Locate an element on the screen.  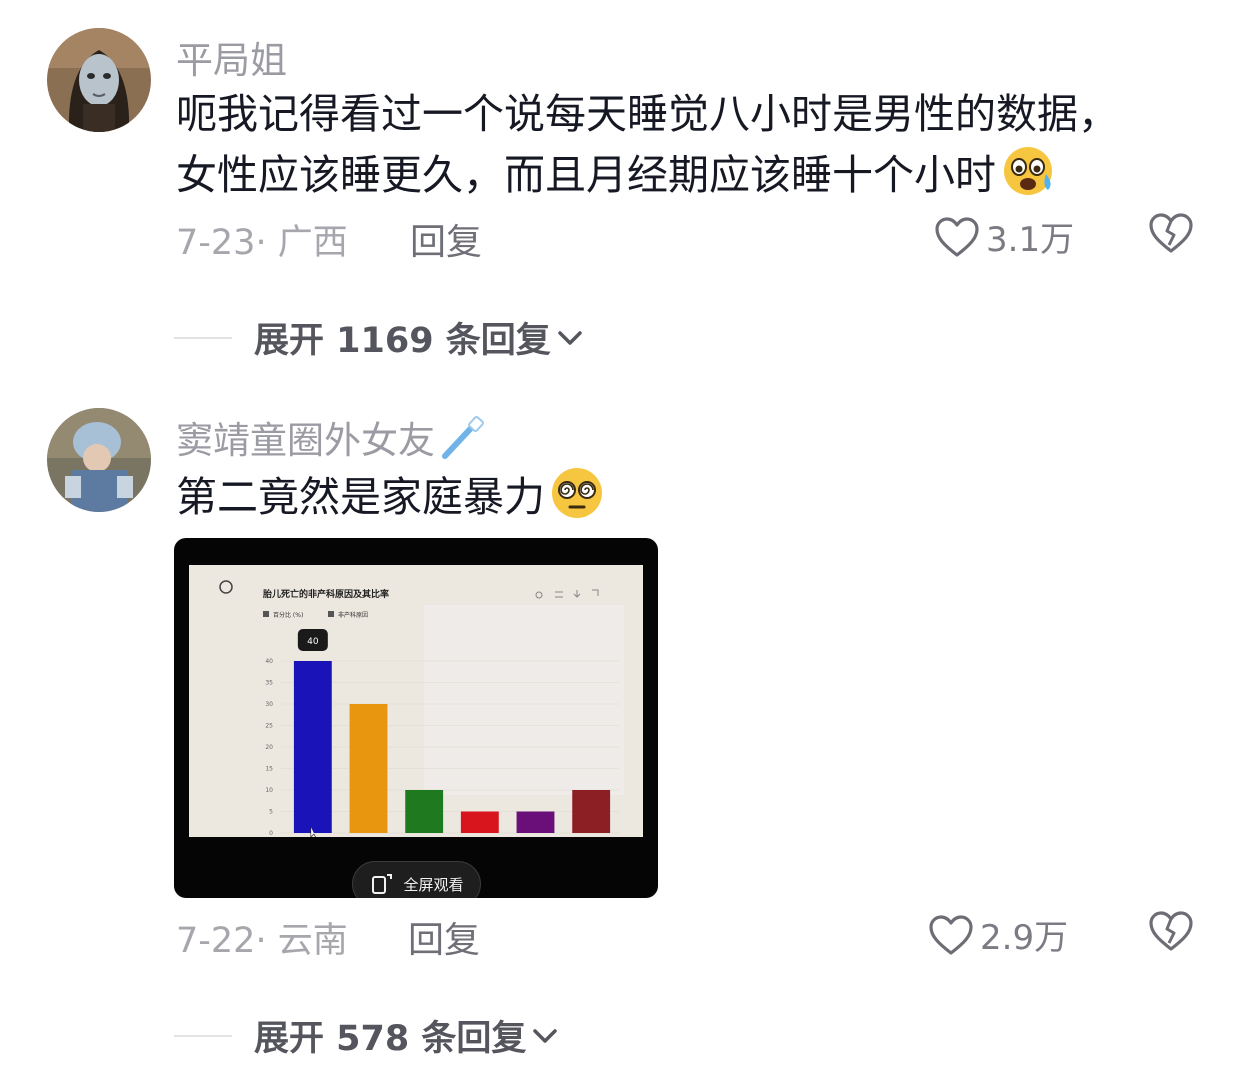
comment-meta: 7-23· 广西 is located at coordinates (262, 239).